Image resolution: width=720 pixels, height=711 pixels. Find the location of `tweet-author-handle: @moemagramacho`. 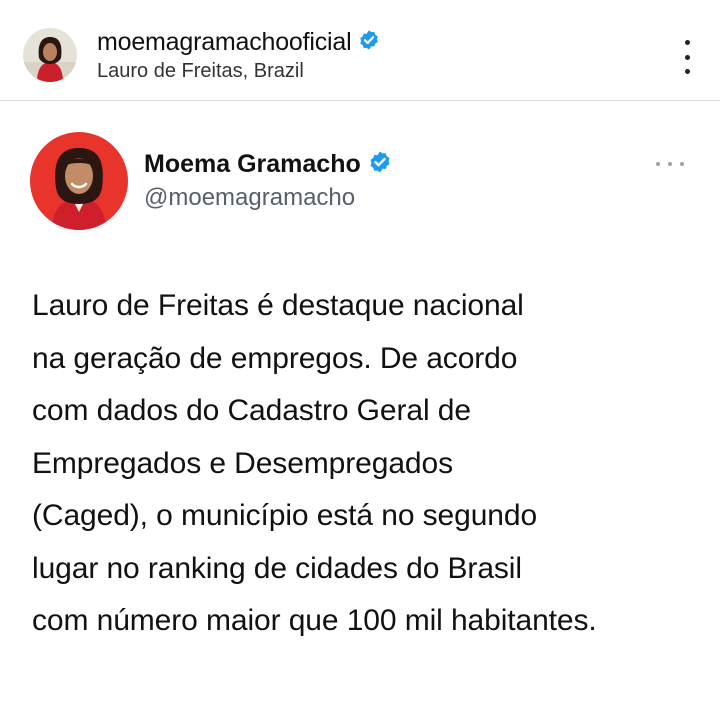

tweet-author-handle: @moemagramacho is located at coordinates (250, 197).